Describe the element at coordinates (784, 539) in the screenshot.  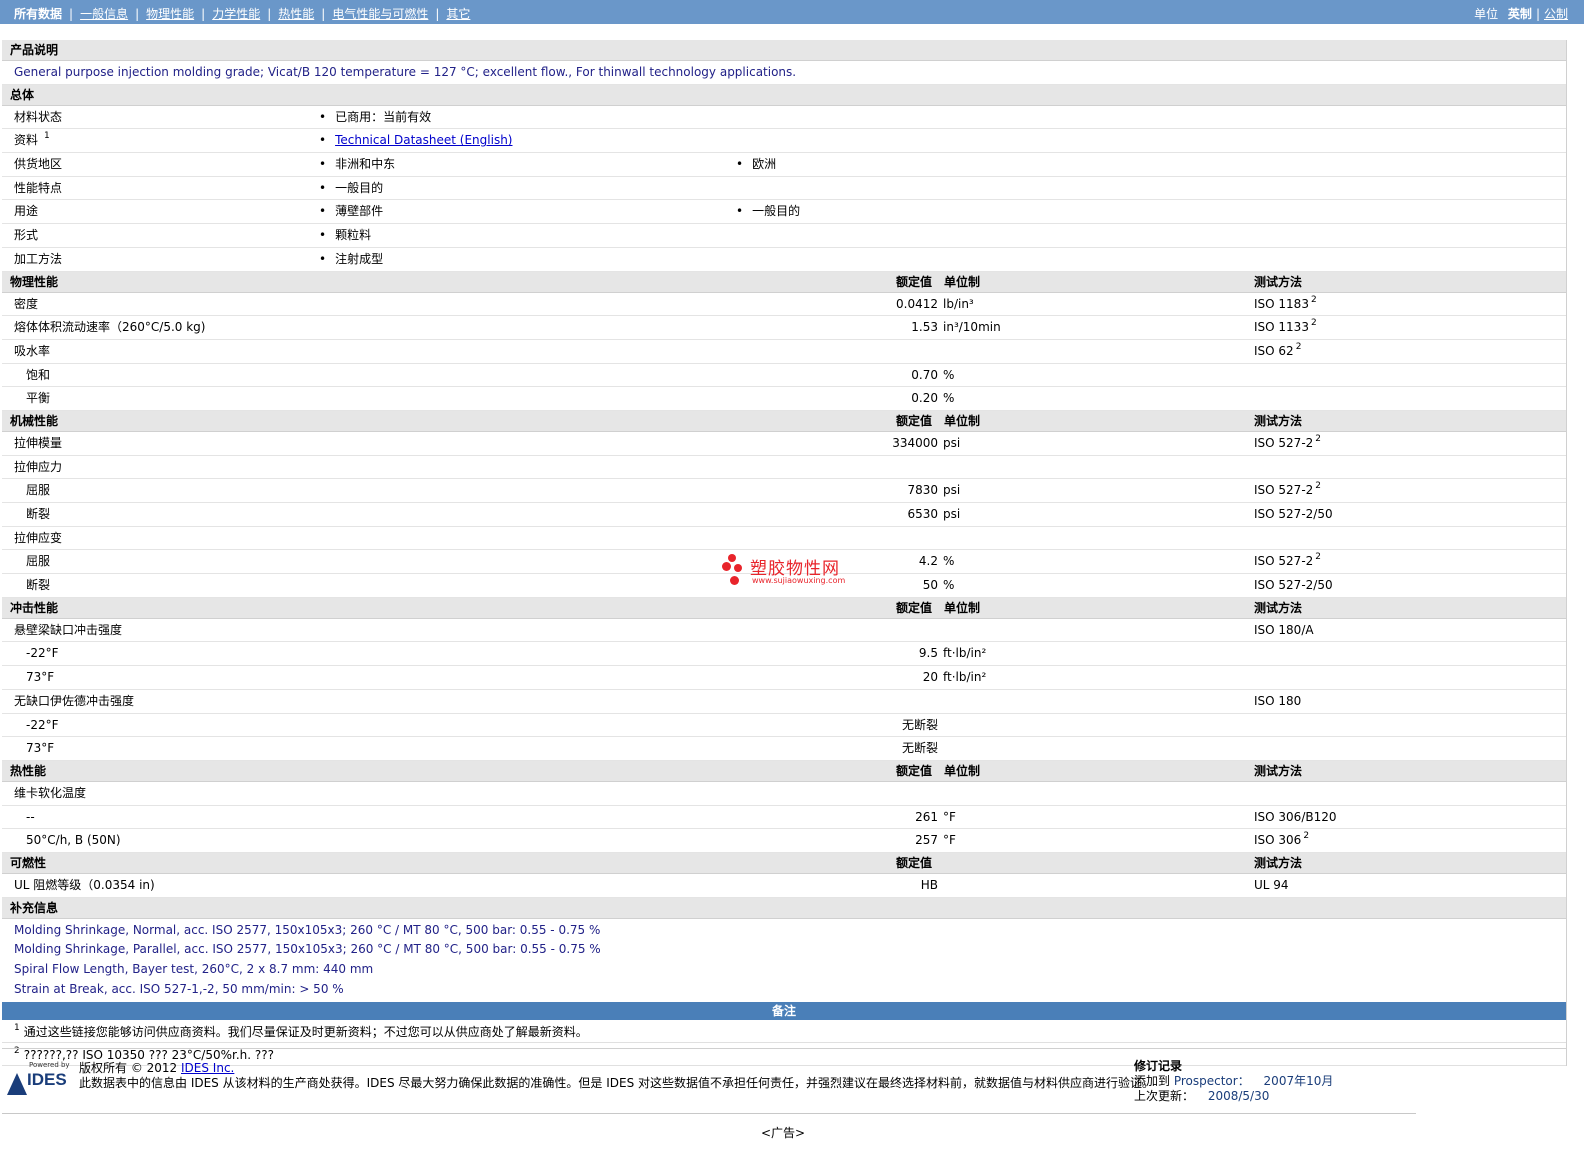
I see `mechanical-row: 拉伸应变` at that location.